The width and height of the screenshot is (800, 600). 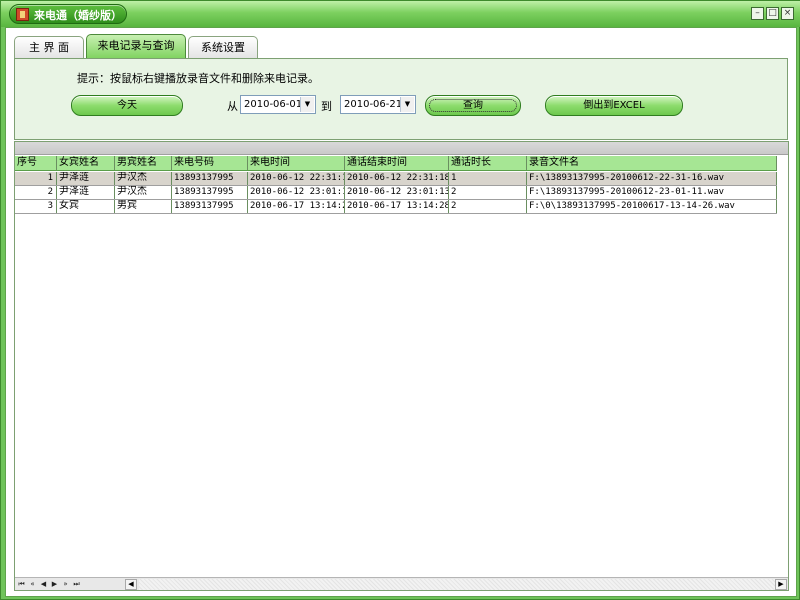 What do you see at coordinates (232, 106) in the screenshot?
I see `from-label: 从` at bounding box center [232, 106].